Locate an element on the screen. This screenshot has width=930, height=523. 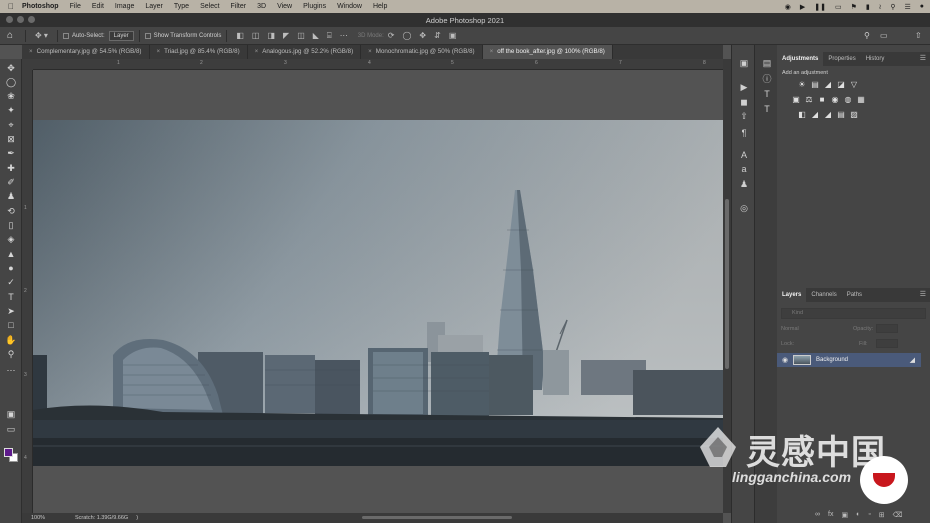
menu-edit: Edit is located at coordinates (98, 6).